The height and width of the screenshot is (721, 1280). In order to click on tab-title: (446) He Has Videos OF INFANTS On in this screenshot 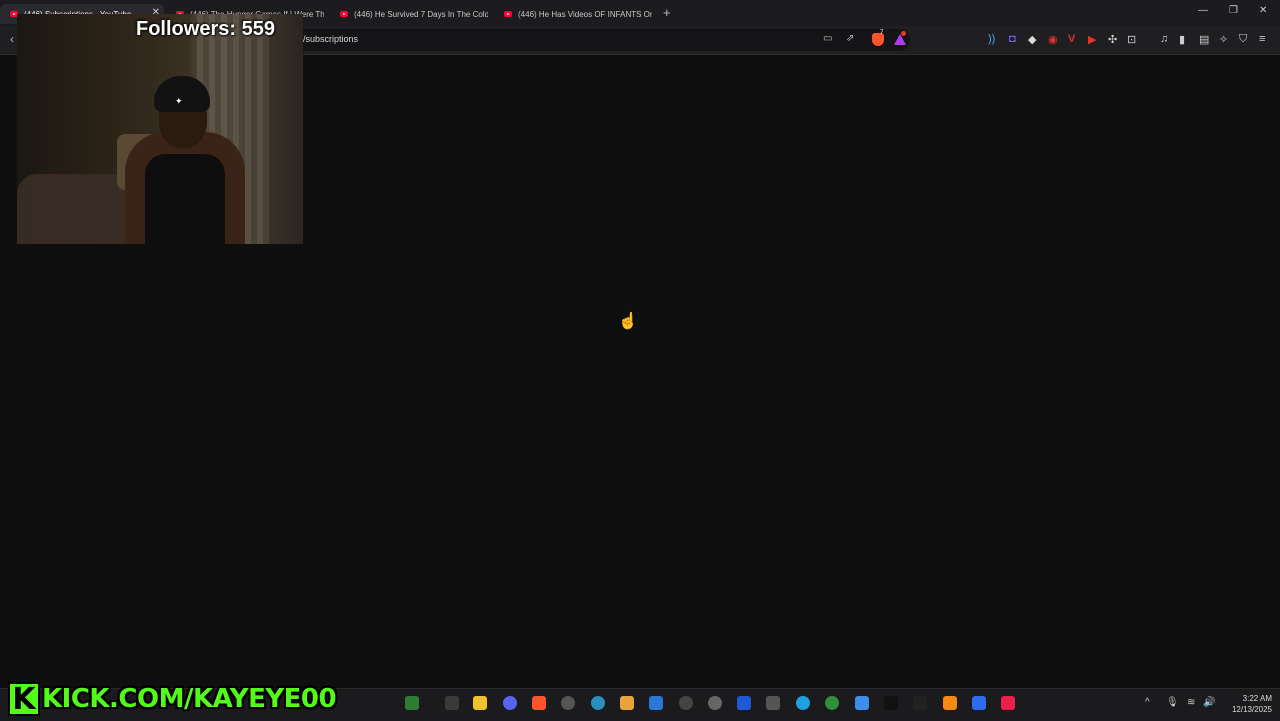, I will do `click(585, 14)`.